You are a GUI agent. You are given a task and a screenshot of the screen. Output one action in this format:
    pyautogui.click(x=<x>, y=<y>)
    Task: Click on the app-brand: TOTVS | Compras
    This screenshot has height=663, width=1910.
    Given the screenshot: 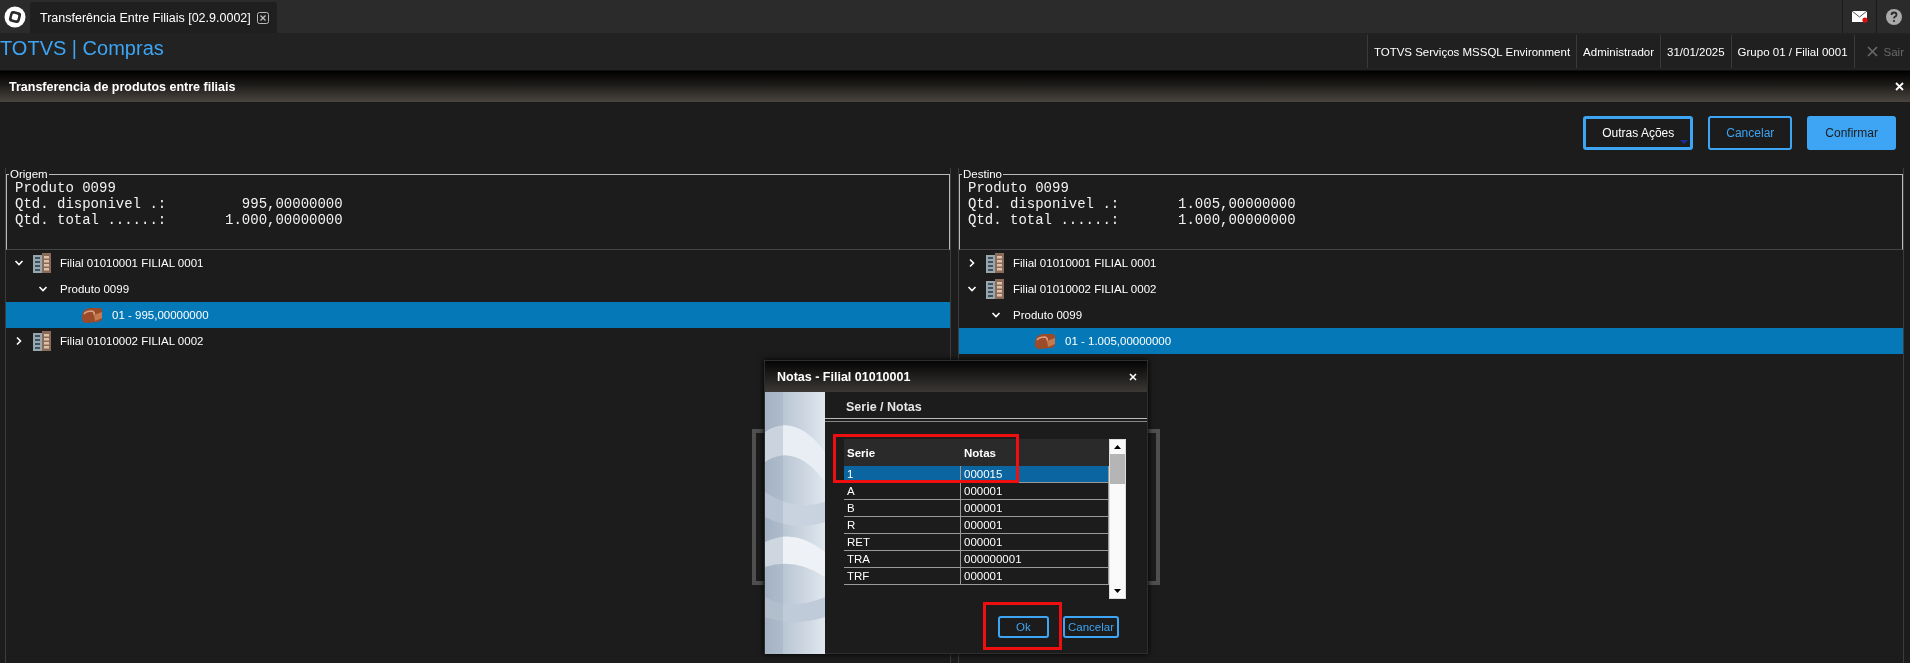 What is the action you would take?
    pyautogui.click(x=82, y=47)
    